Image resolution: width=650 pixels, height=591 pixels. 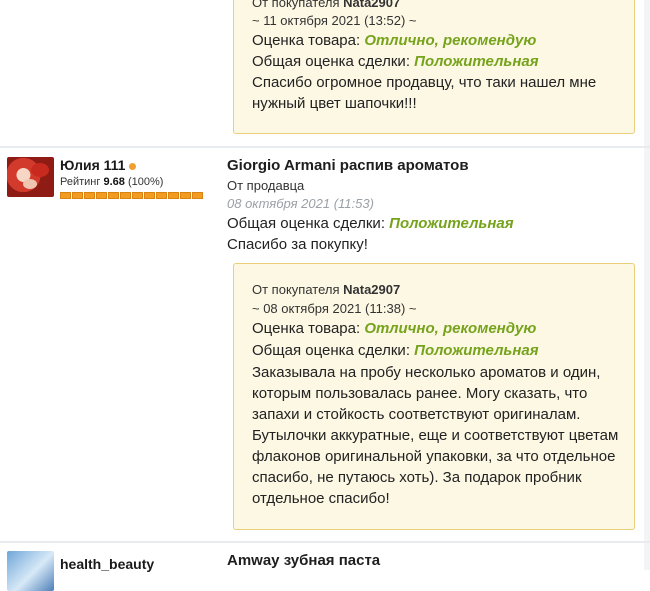 I want to click on quote-text-line: отдельное спасибо!, so click(x=321, y=498).